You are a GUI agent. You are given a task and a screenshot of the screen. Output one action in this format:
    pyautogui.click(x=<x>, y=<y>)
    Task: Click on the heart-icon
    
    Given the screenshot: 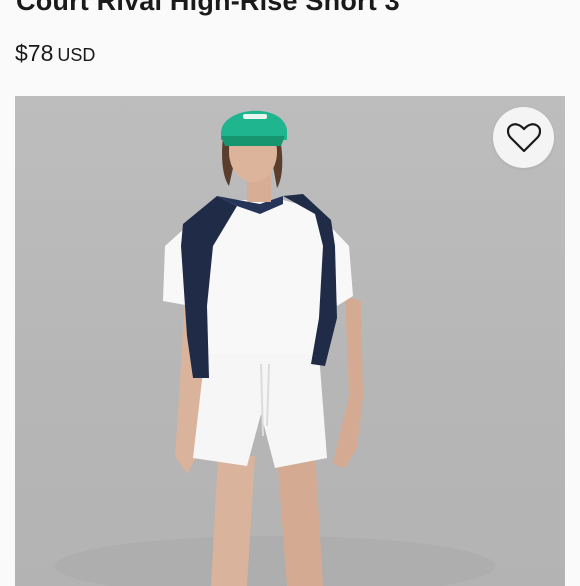 What is the action you would take?
    pyautogui.click(x=523, y=137)
    